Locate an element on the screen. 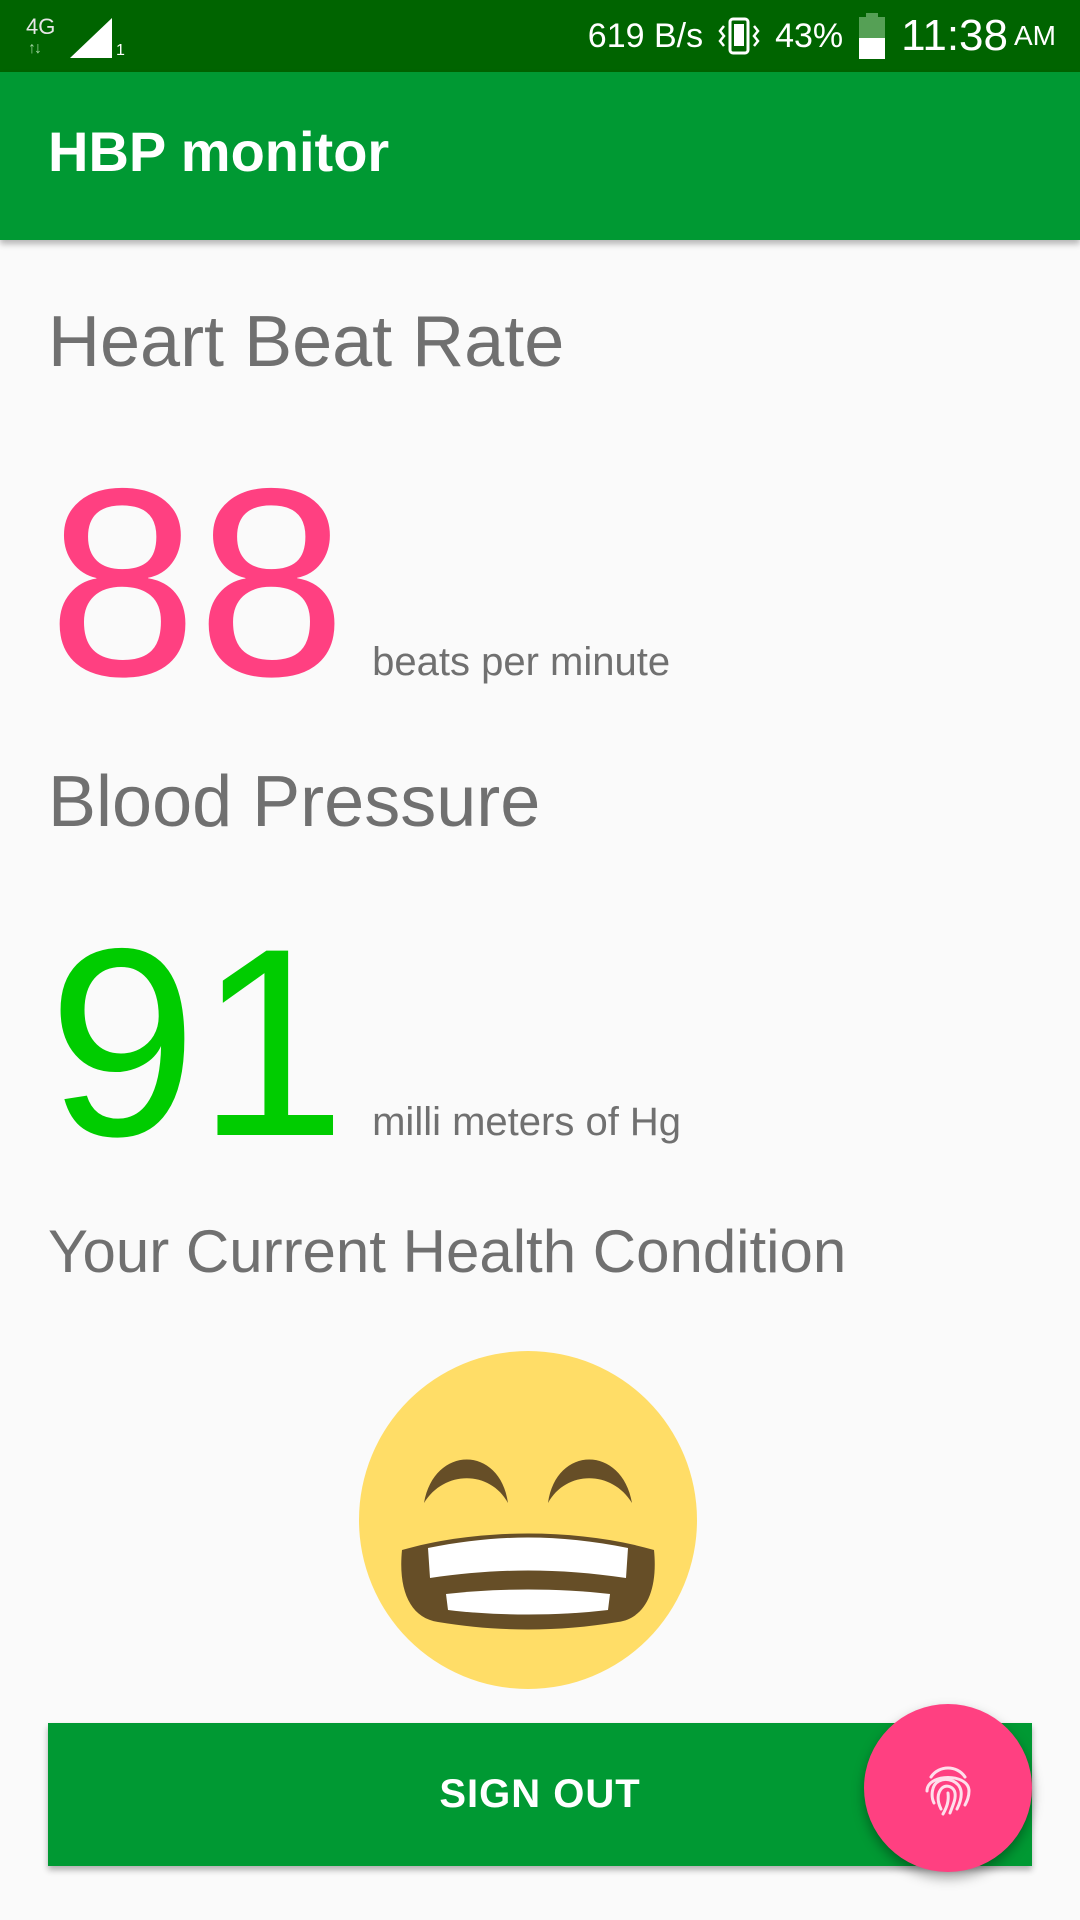 This screenshot has height=1920, width=1080. blood-pressure-row: 91 milli meters of Hg is located at coordinates (364, 1042).